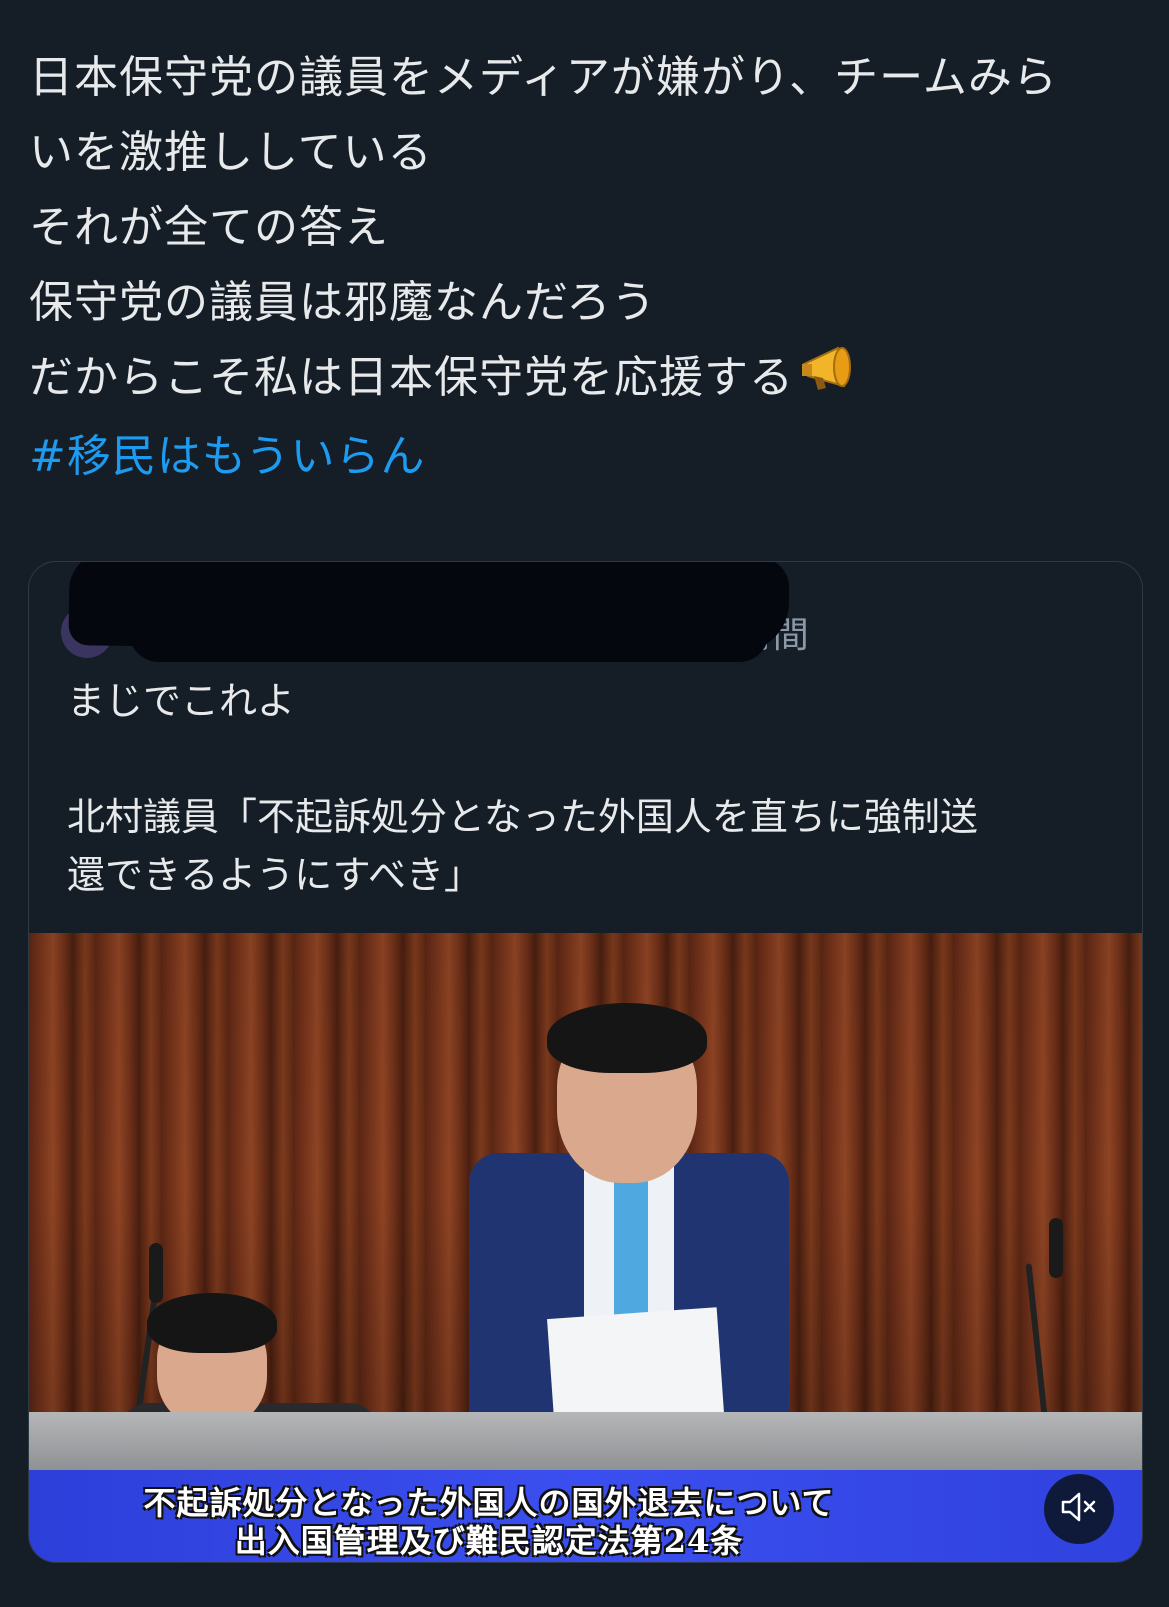 Image resolution: width=1169 pixels, height=1607 pixels. I want to click on post-line-5: だからこそ私は日本保守党を応援する, so click(584, 379).